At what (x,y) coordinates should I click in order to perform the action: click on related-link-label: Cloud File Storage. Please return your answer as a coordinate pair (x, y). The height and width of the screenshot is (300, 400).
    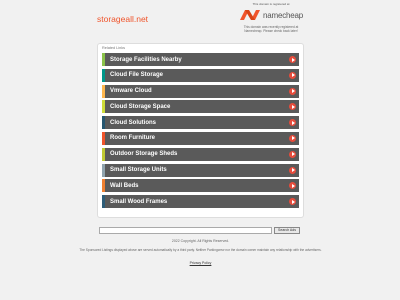
    Looking at the image, I should click on (137, 75).